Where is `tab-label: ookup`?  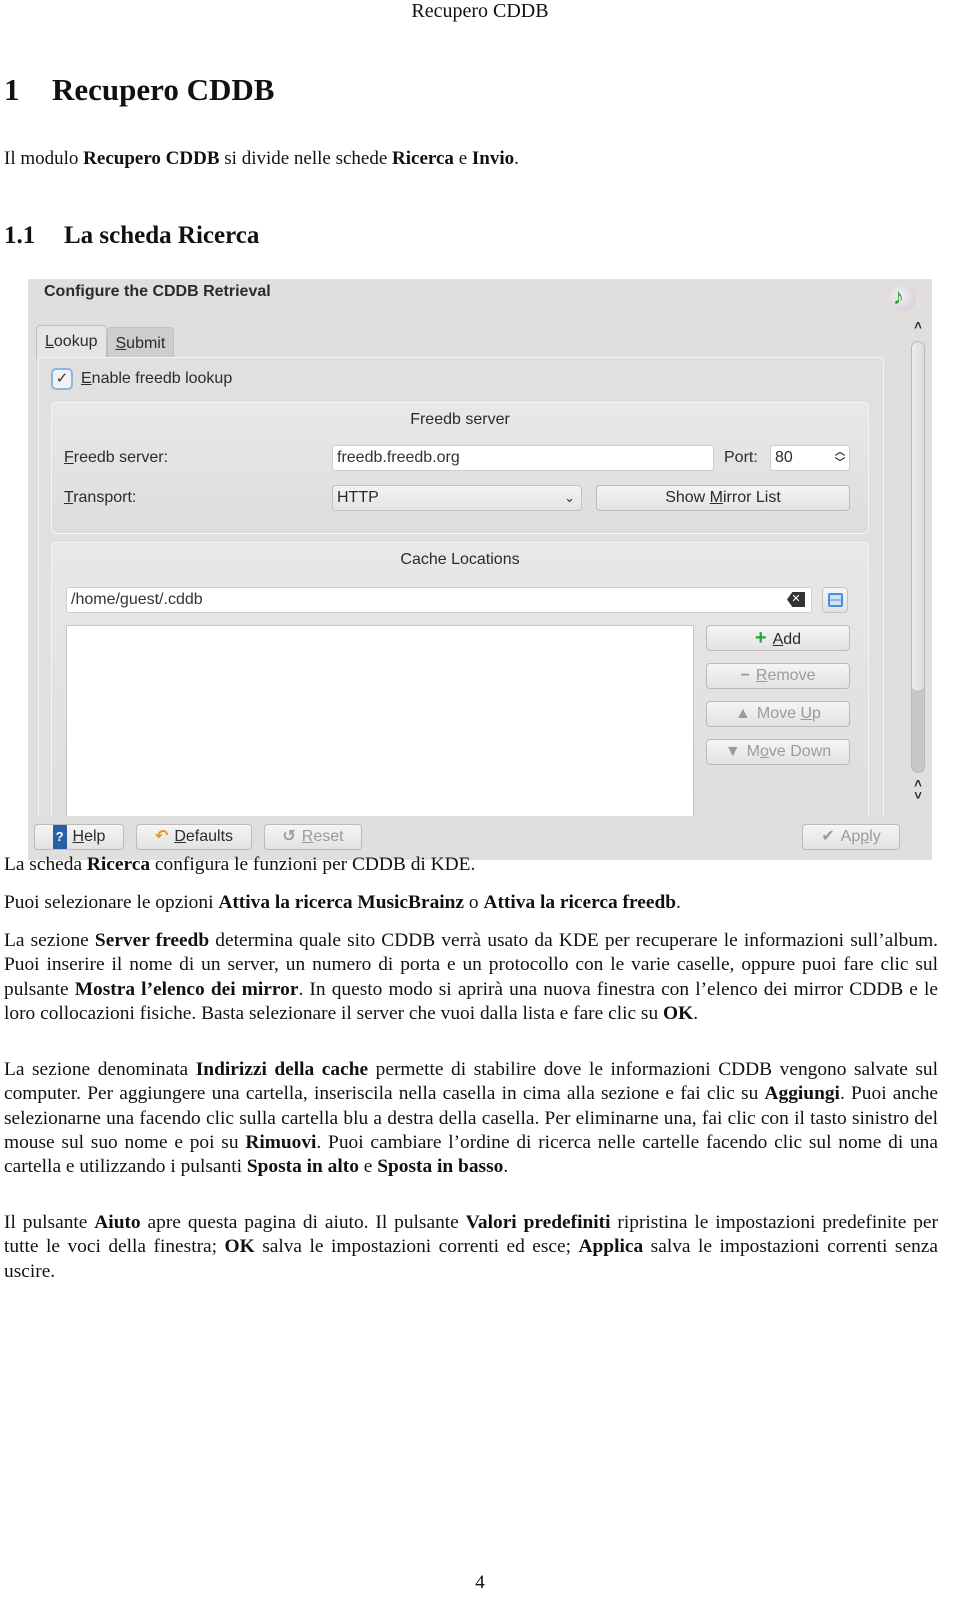 tab-label: ookup is located at coordinates (75, 341).